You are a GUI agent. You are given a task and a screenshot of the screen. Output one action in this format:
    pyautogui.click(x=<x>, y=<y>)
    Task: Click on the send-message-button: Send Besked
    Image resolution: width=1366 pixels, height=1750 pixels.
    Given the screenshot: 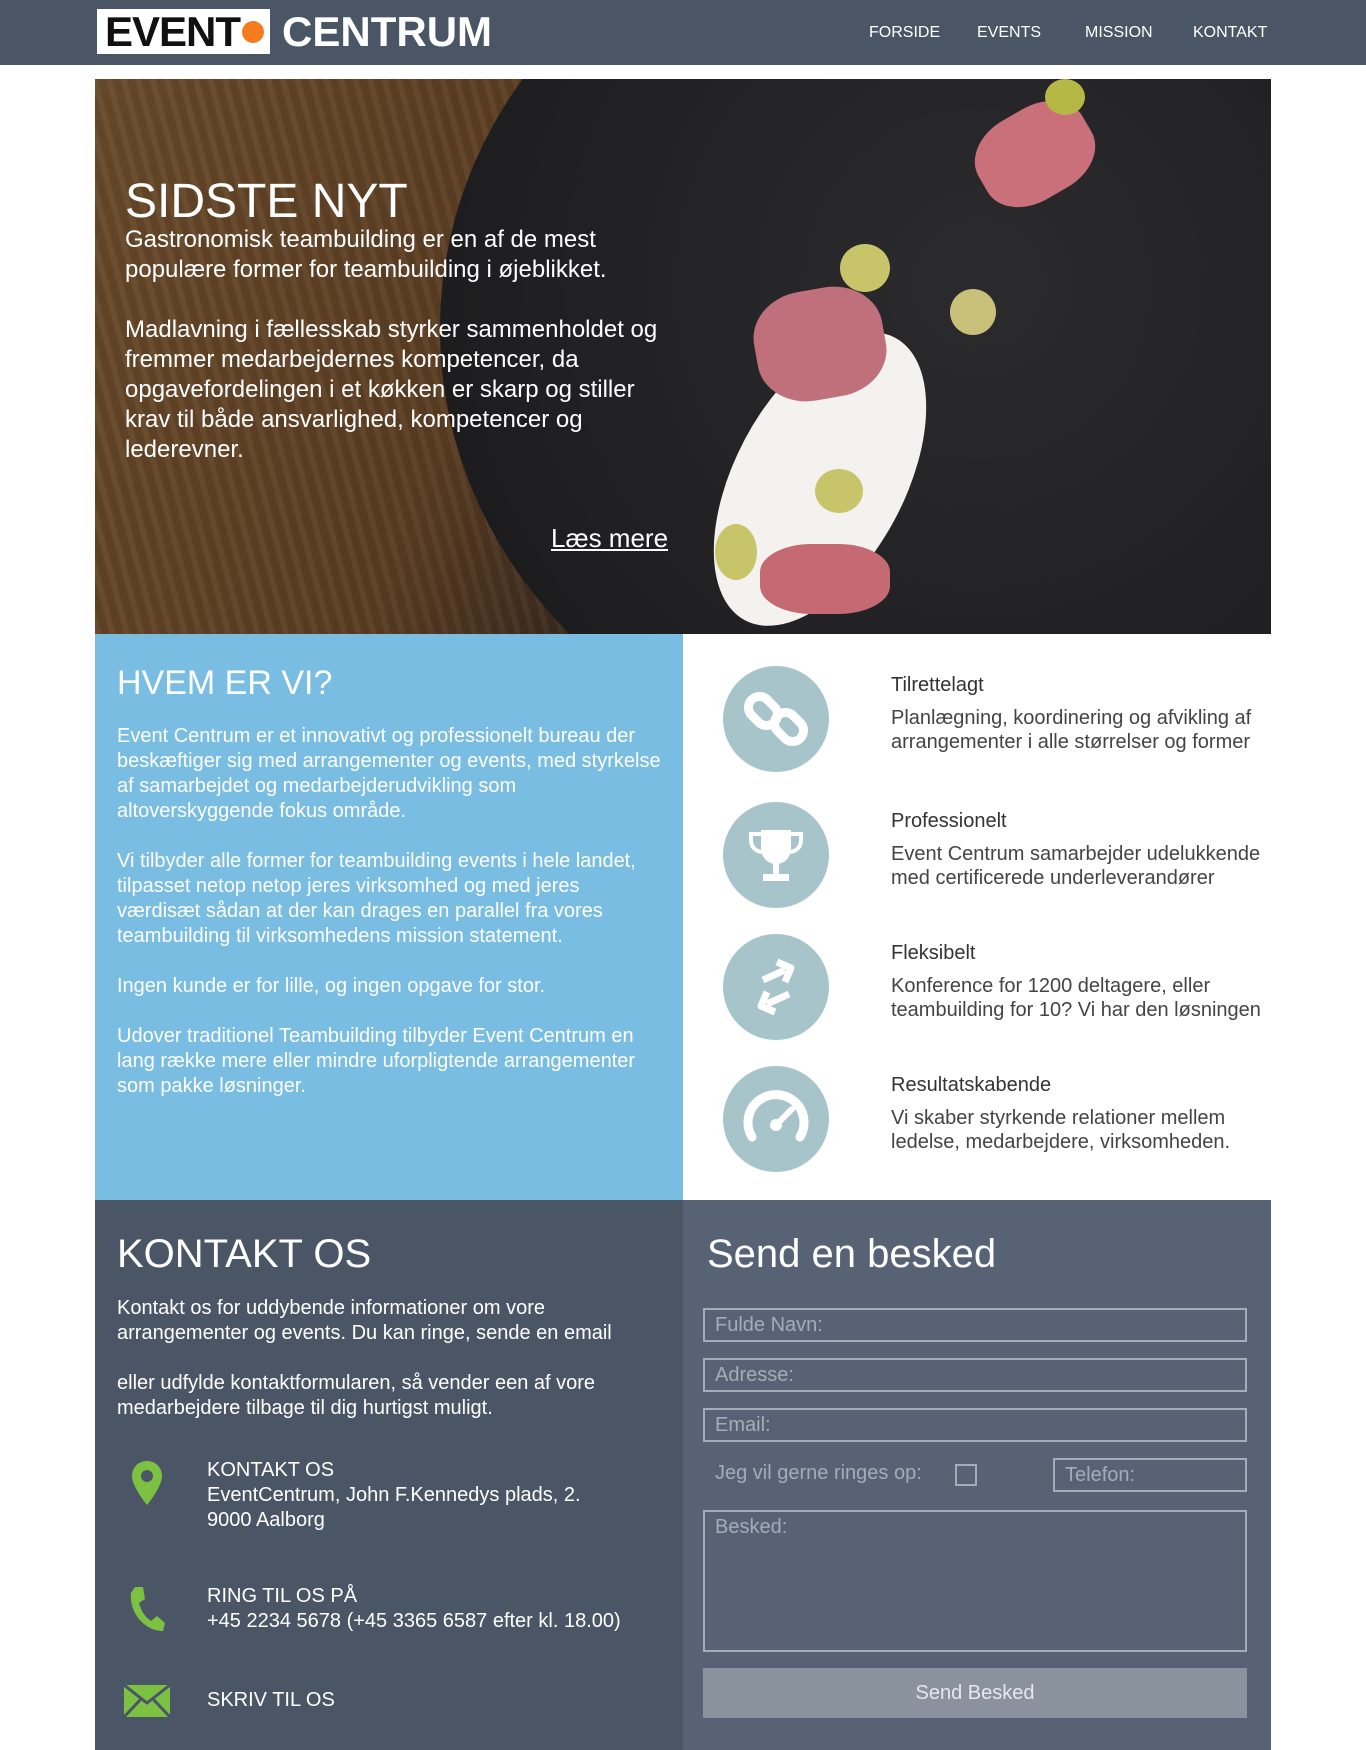 What is the action you would take?
    pyautogui.click(x=975, y=1693)
    